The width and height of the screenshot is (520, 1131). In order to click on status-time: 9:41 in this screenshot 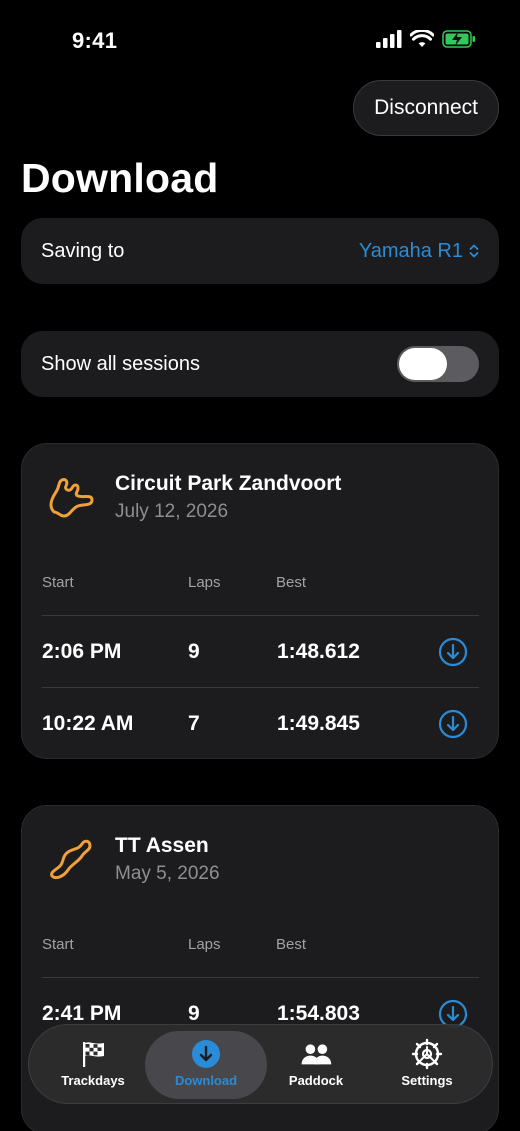, I will do `click(95, 40)`.